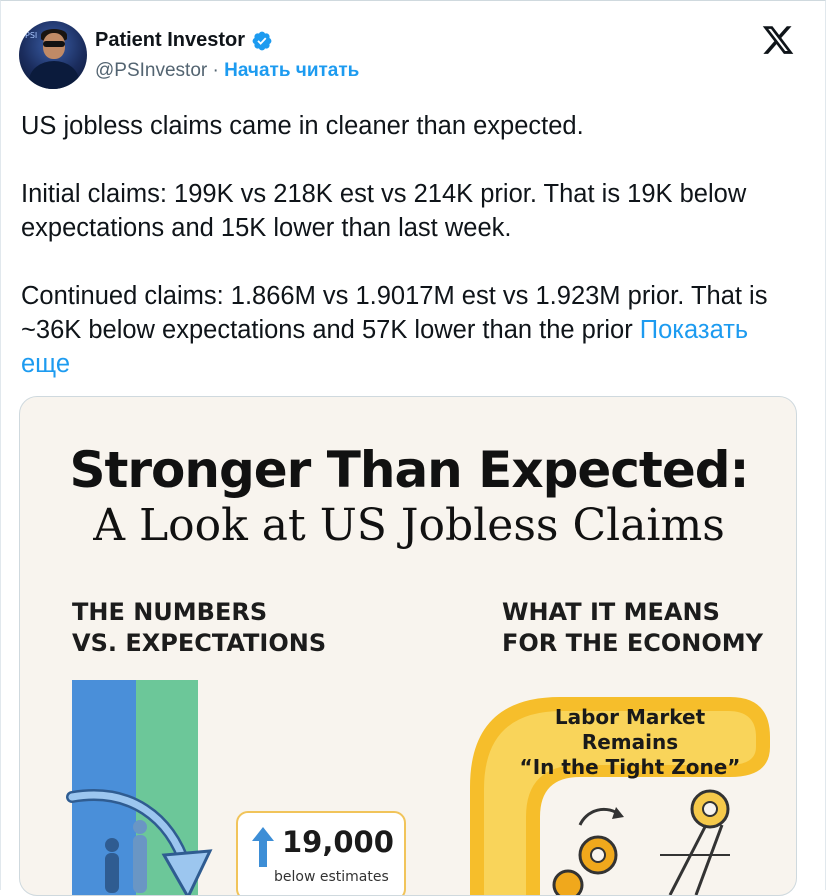 This screenshot has height=896, width=826. What do you see at coordinates (331, 877) in the screenshot?
I see `stat-label: below estimates` at bounding box center [331, 877].